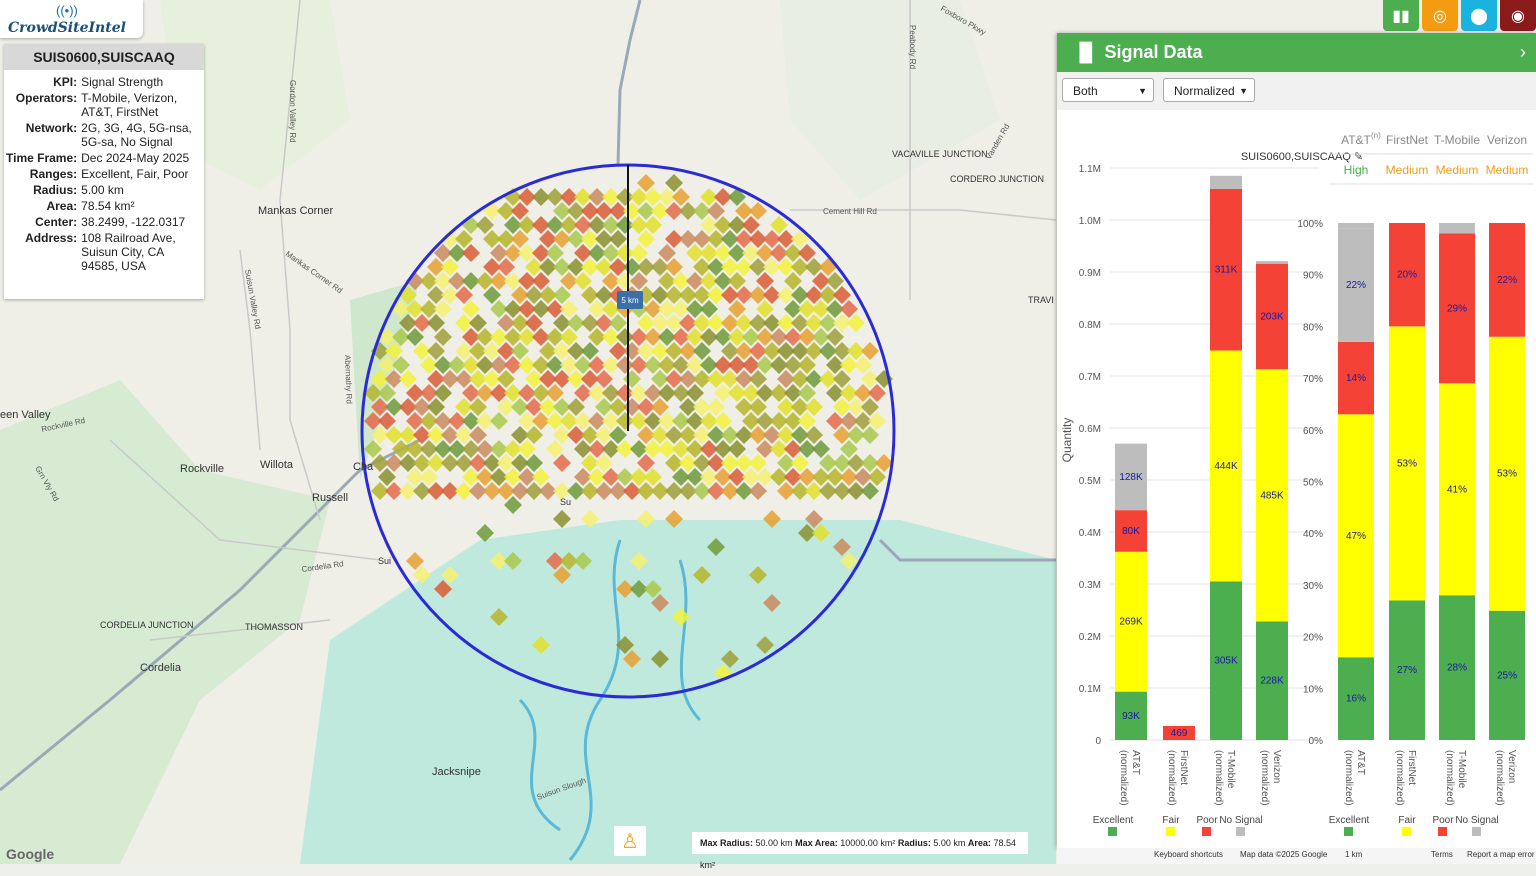 The image size is (1536, 876). Describe the element at coordinates (1501, 854) in the screenshot. I see `report-map-error-link: Report a map error` at that location.